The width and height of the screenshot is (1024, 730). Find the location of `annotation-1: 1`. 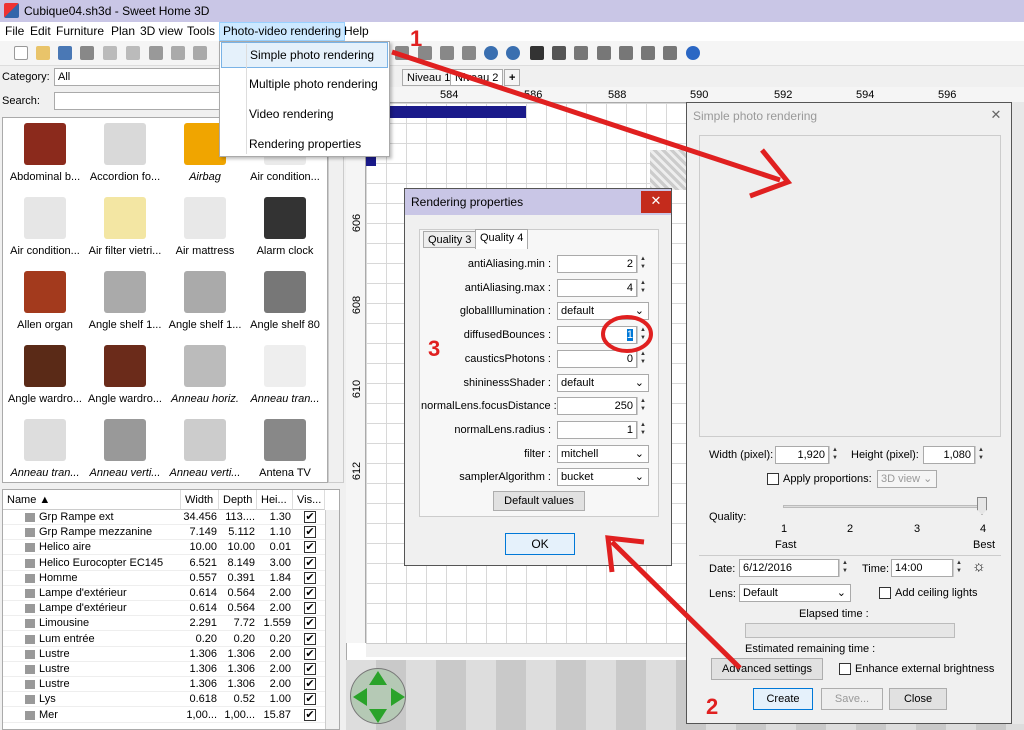

annotation-1: 1 is located at coordinates (416, 38).